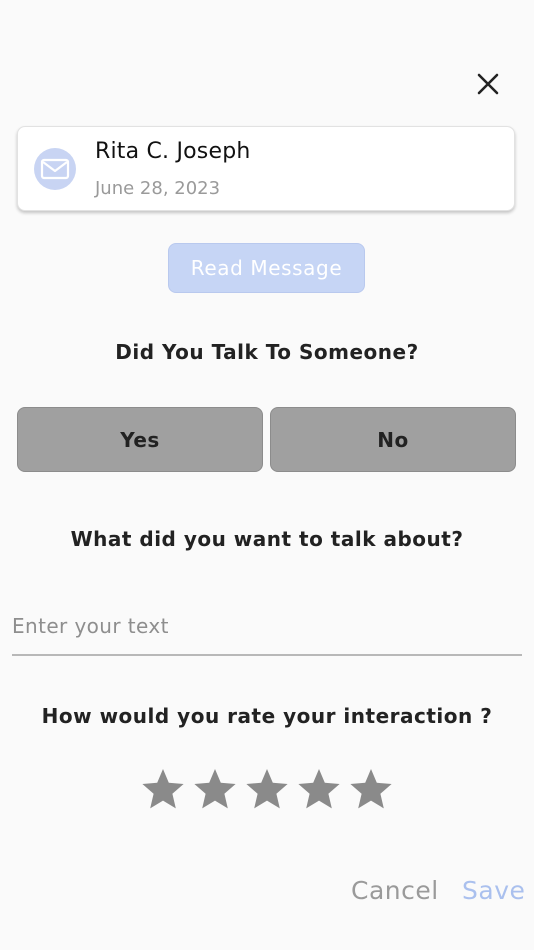  I want to click on read-message-button: Read Message, so click(266, 268).